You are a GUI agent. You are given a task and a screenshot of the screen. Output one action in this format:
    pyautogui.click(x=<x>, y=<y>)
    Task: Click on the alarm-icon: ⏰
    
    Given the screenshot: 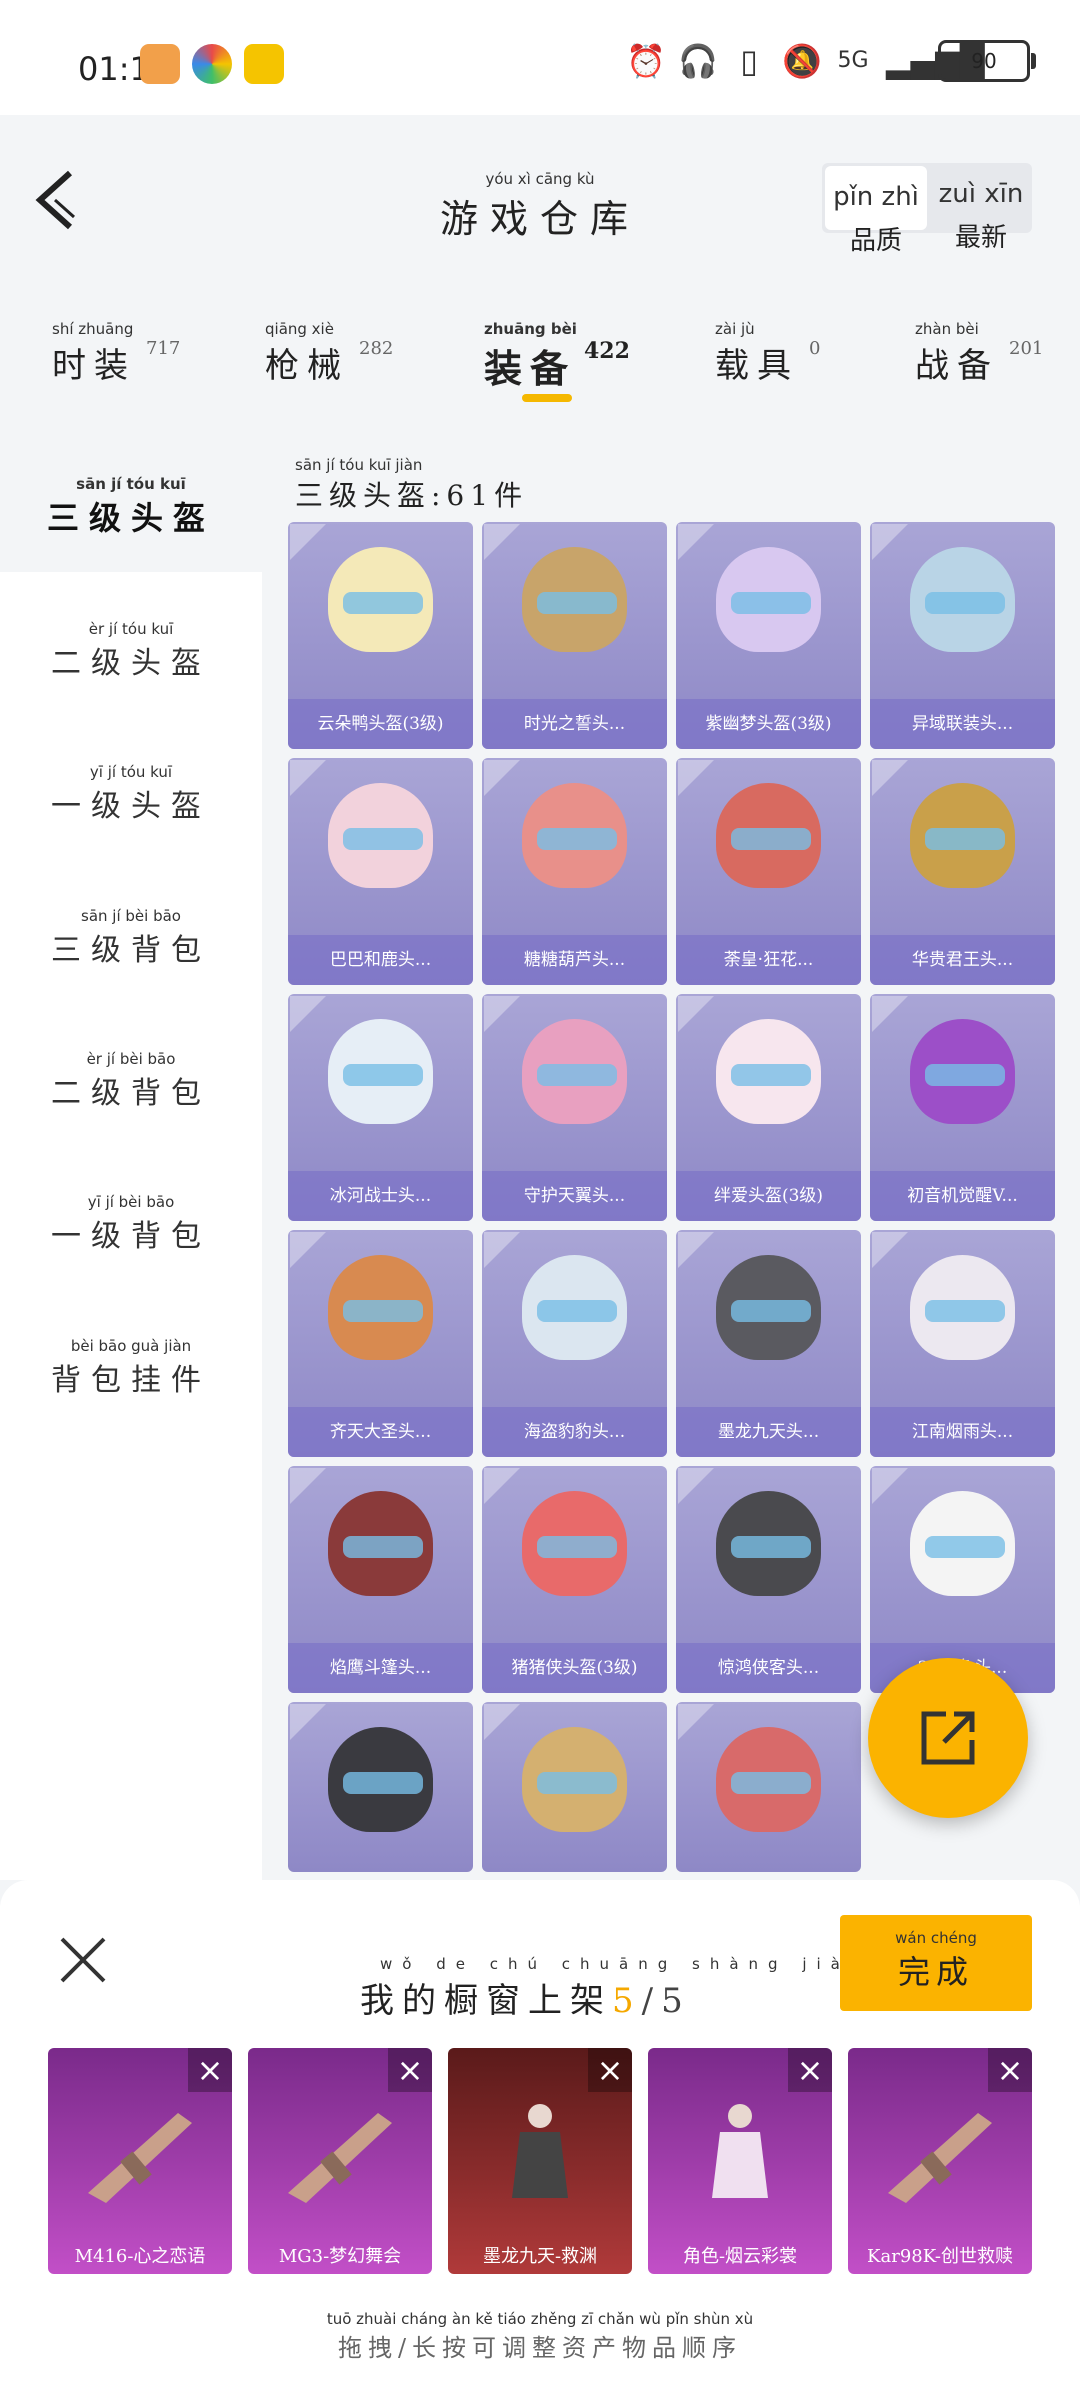 What is the action you would take?
    pyautogui.click(x=646, y=61)
    